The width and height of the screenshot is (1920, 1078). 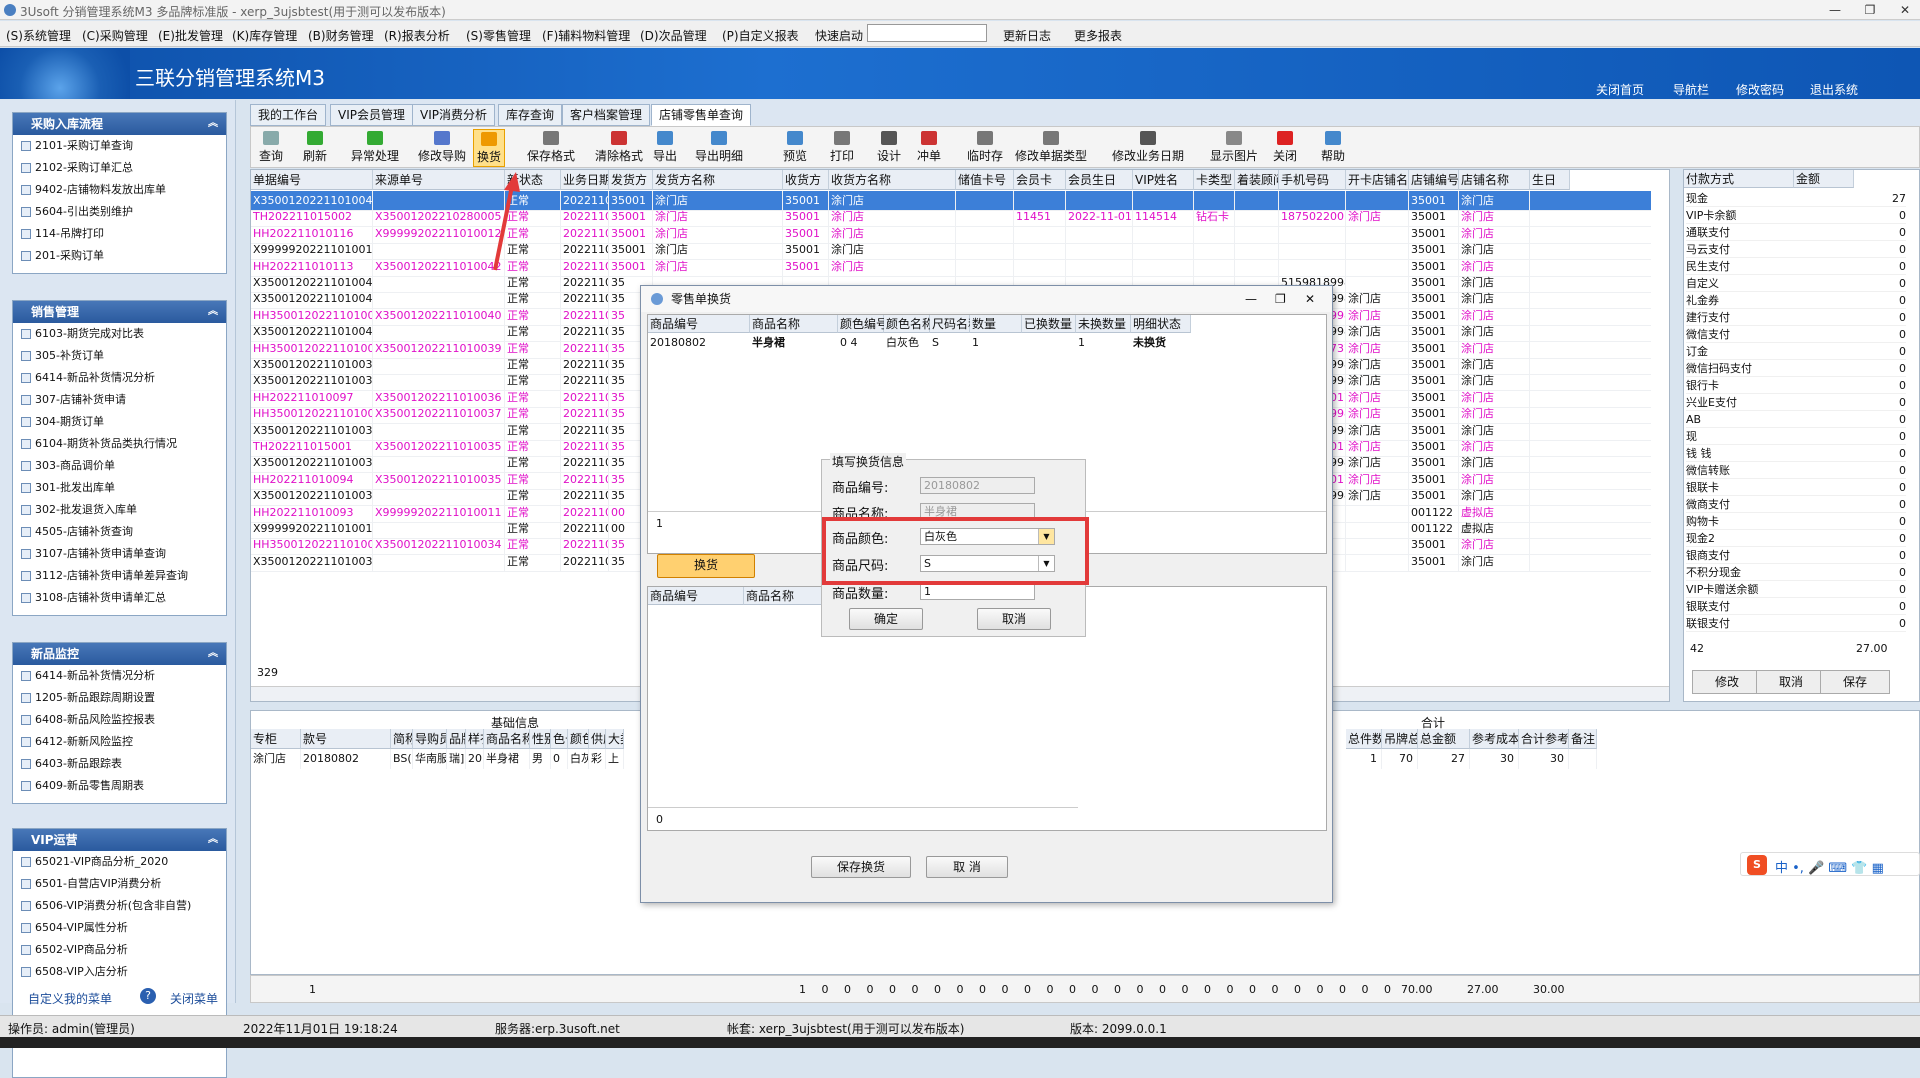 I want to click on menu-item: (P)自定义报表, so click(x=760, y=35).